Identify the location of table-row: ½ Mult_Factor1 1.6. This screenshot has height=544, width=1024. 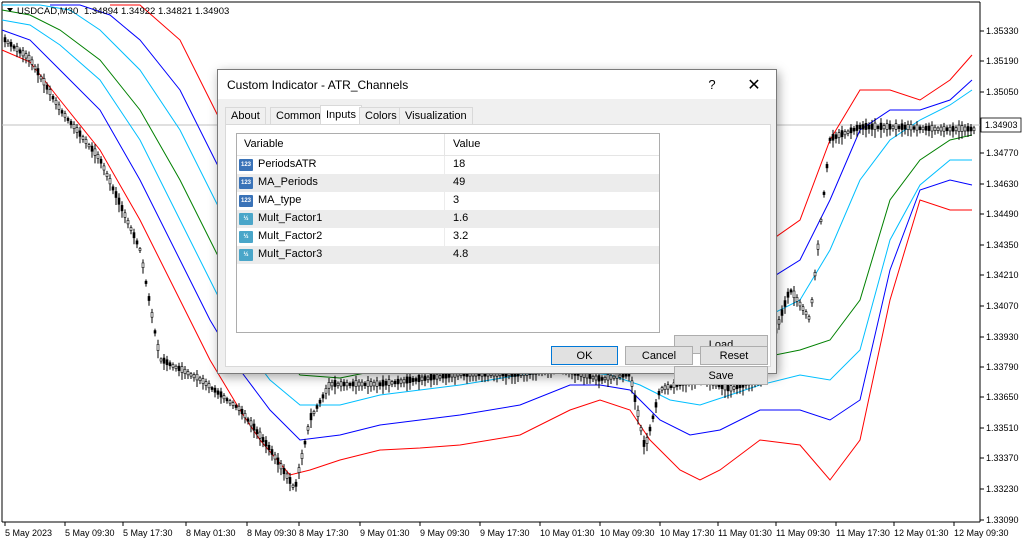
(448, 219).